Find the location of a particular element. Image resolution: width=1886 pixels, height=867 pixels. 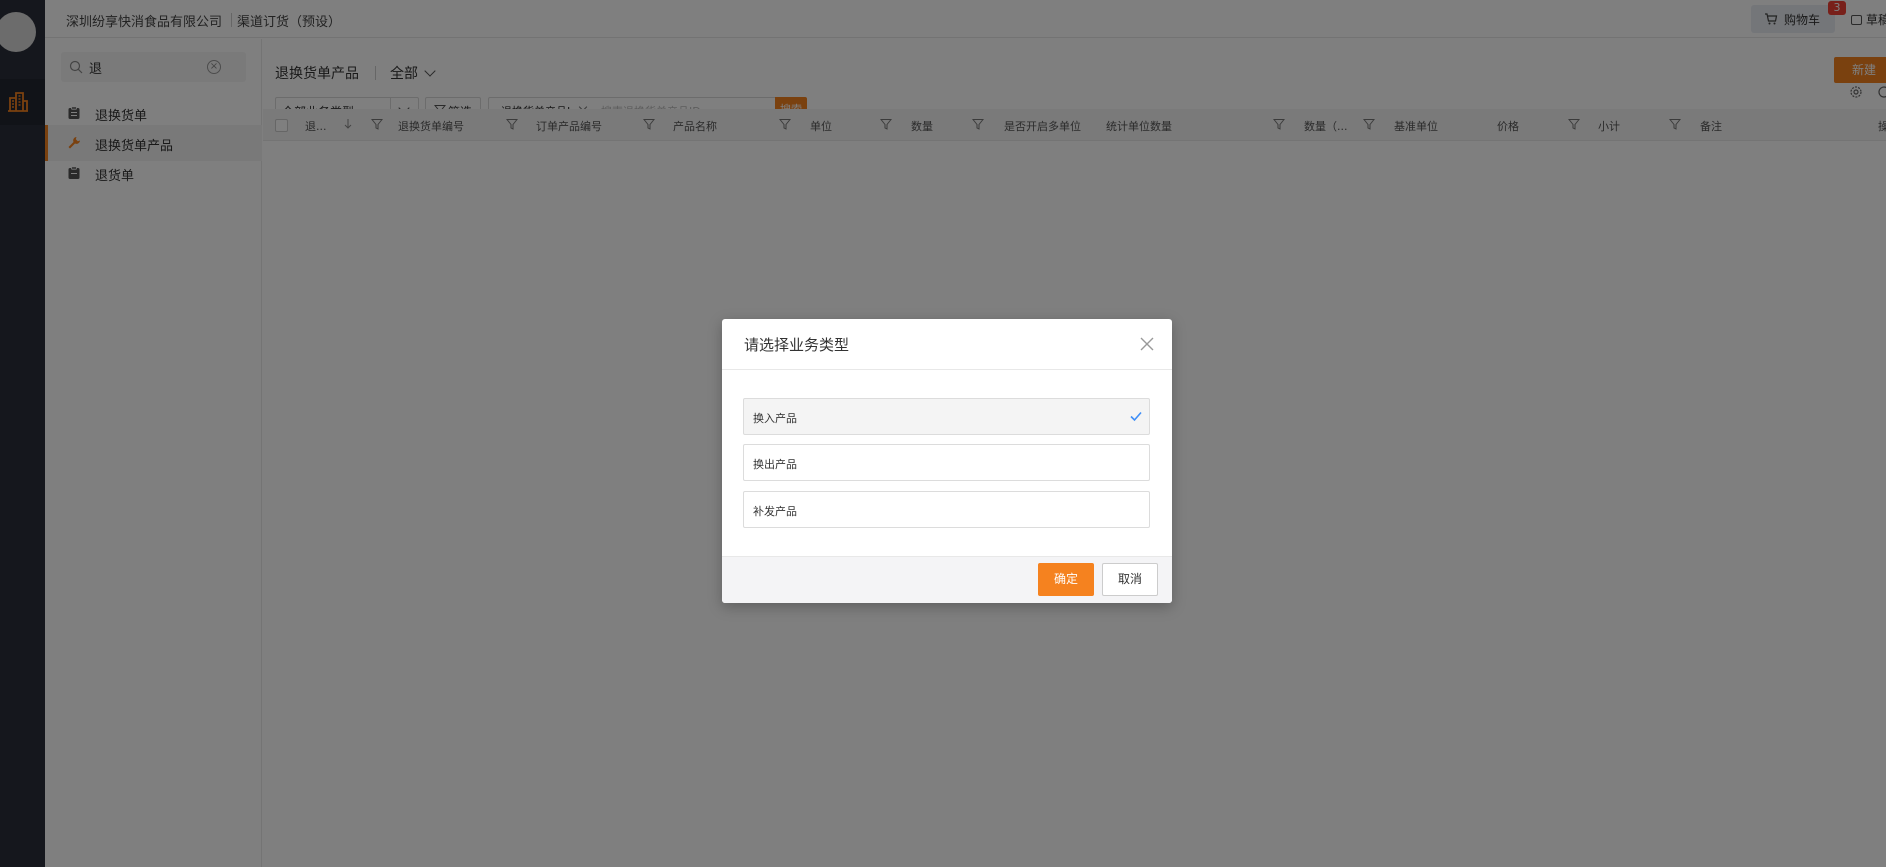

business-type-dialog: 请选择业务类型 换入产品 换出产品 补发产品 确定 取消 is located at coordinates (947, 461).